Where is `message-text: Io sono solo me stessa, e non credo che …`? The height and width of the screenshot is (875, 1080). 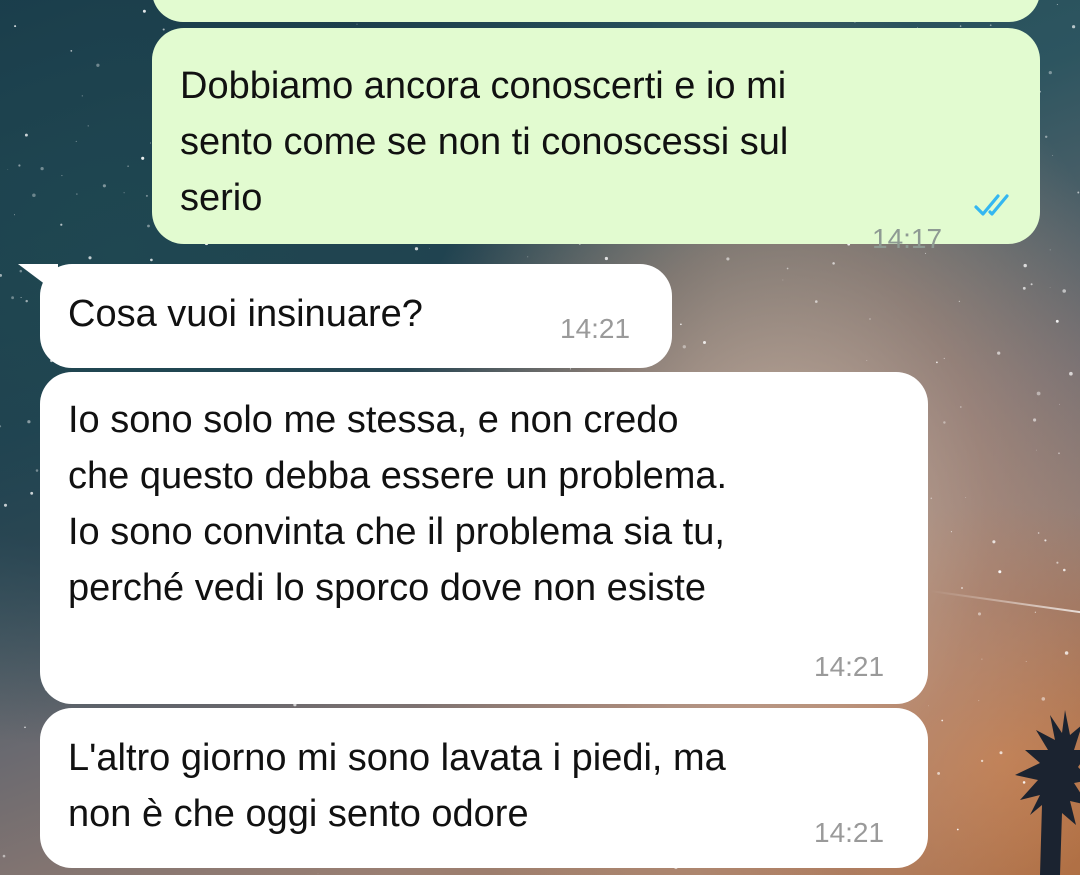 message-text: Io sono solo me stessa, e non credo che … is located at coordinates (398, 504).